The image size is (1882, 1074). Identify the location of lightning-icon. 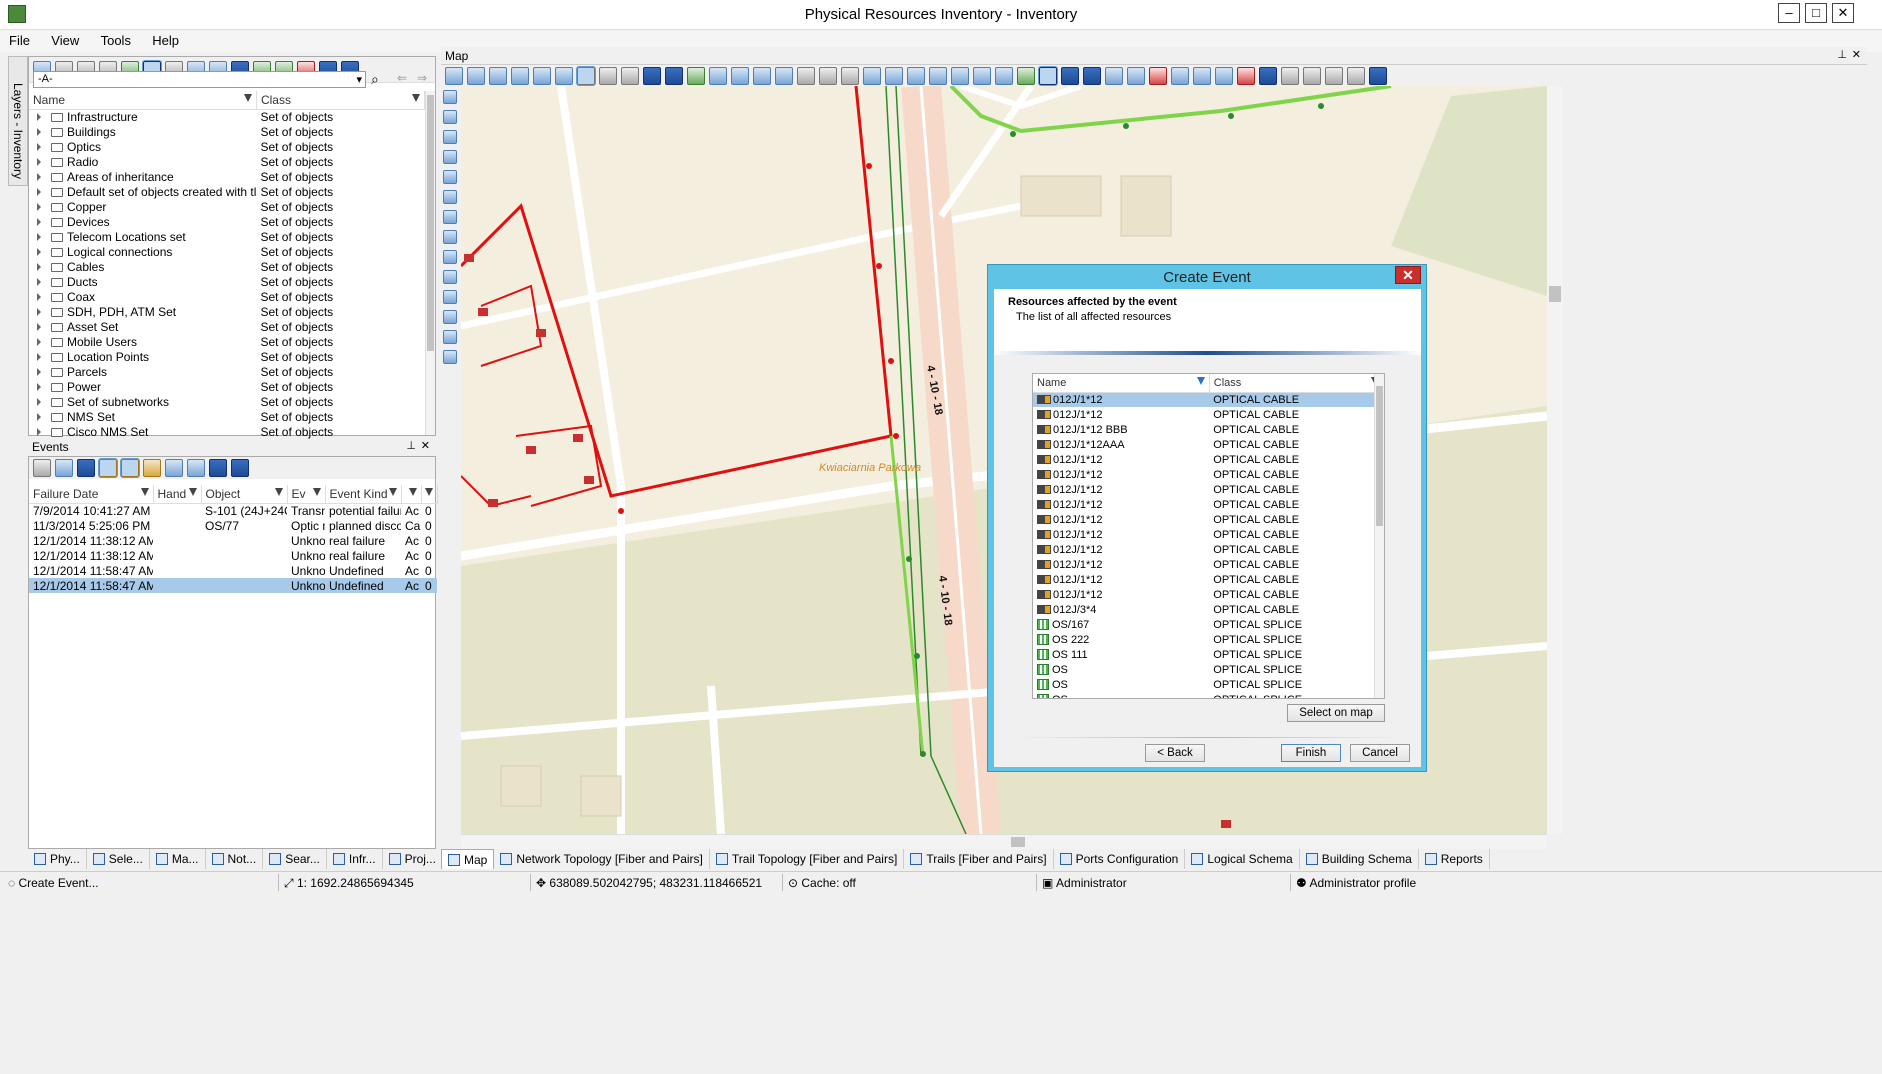
(152, 468).